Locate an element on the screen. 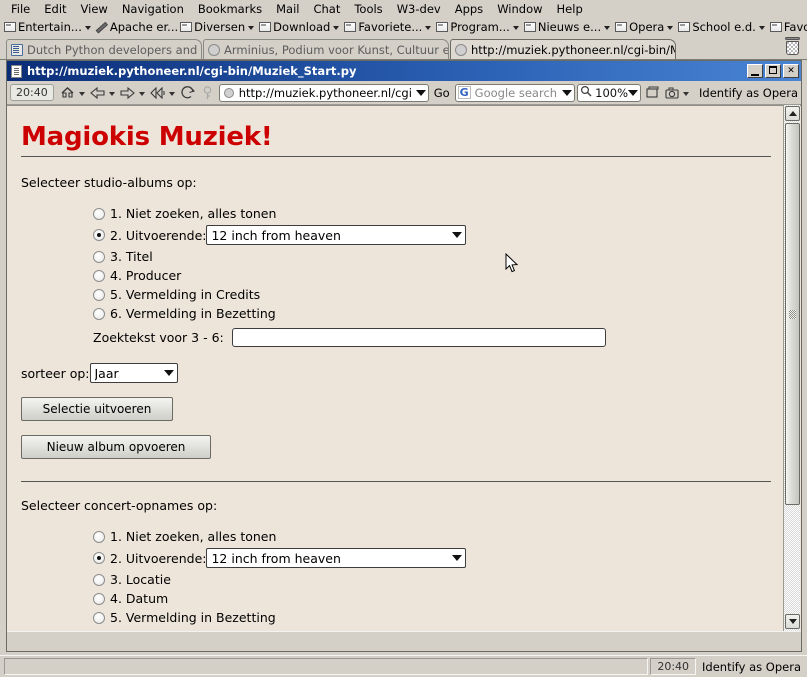 Image resolution: width=807 pixels, height=677 pixels. concert-option-1: 1. Niet zoeken, alles tonen is located at coordinates (432, 536).